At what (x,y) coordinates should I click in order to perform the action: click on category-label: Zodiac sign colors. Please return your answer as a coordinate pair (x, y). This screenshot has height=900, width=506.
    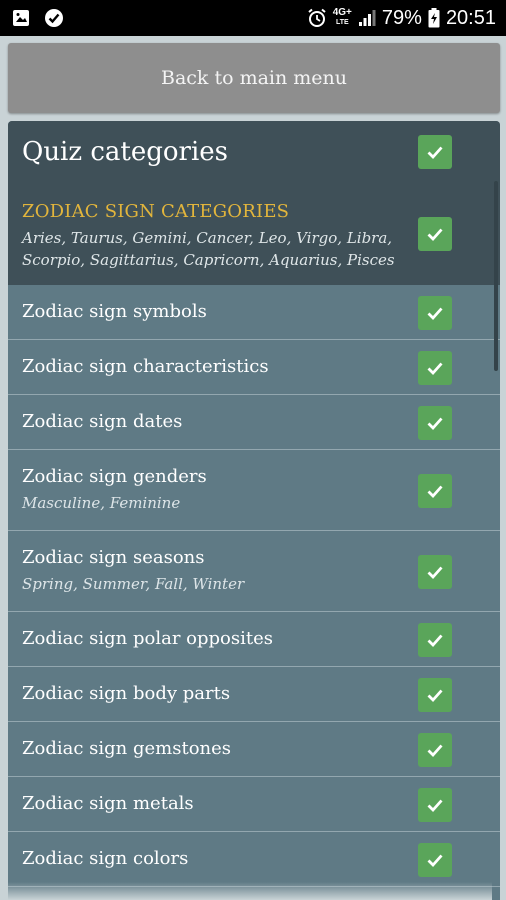
    Looking at the image, I should click on (105, 858).